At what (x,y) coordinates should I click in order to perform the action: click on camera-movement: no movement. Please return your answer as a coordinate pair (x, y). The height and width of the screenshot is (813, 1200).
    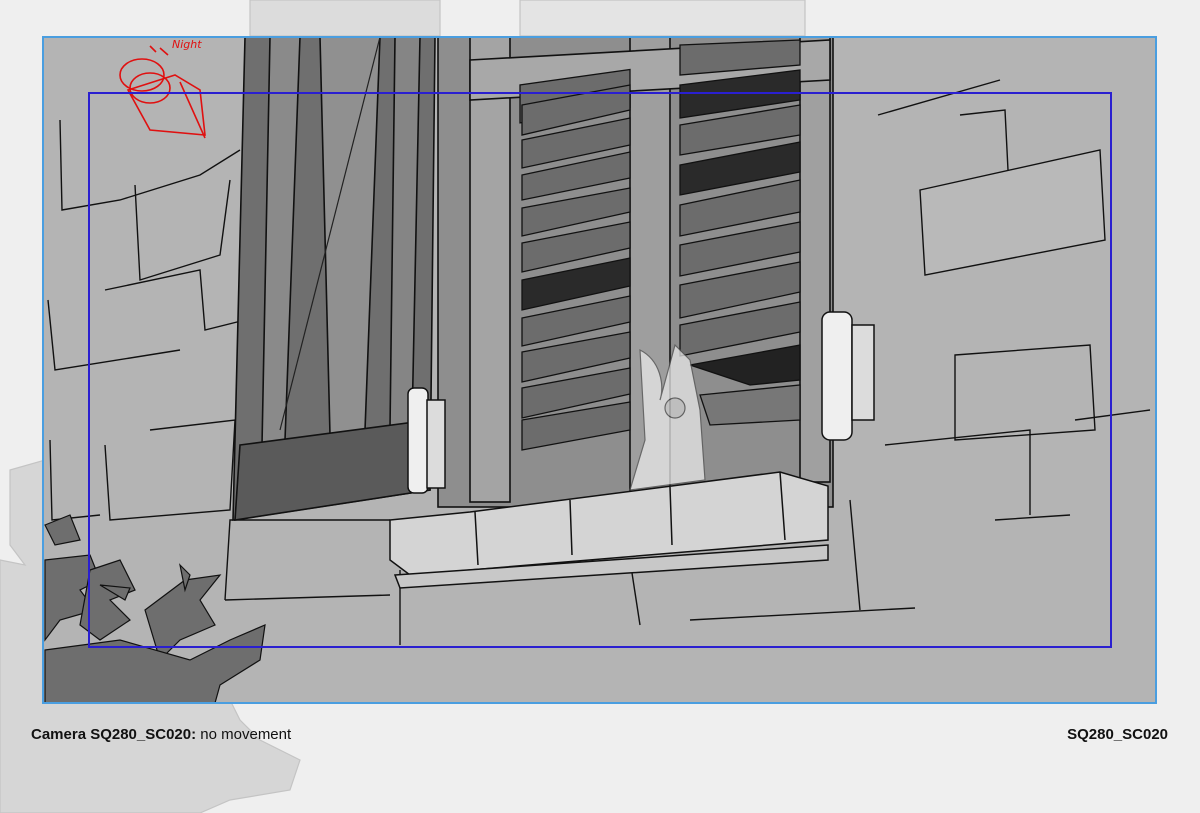
    Looking at the image, I should click on (246, 734).